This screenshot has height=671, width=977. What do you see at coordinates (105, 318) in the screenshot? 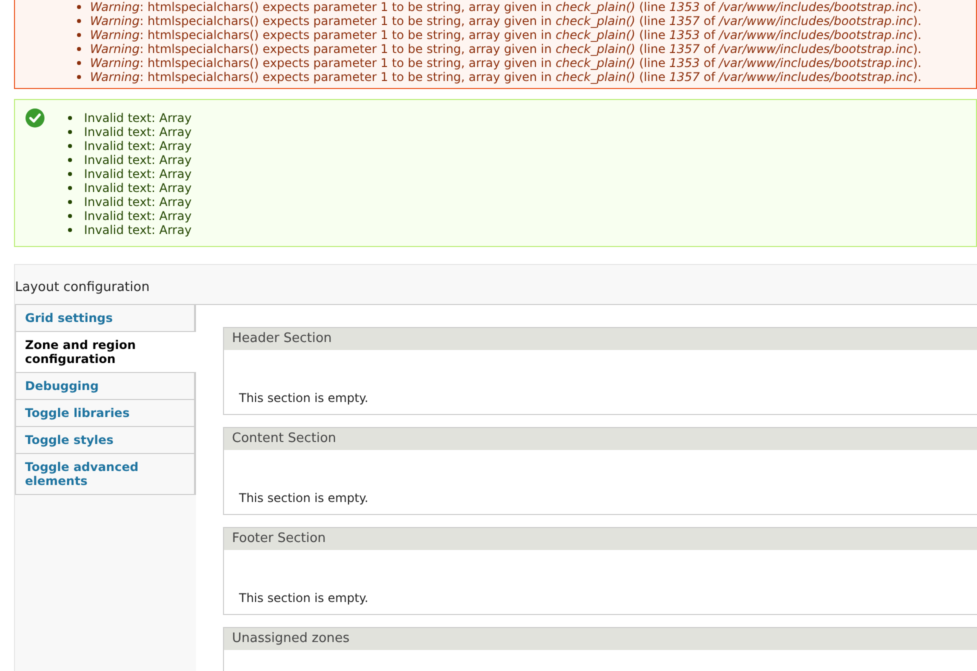
I see `vertical-tab: Grid settings` at bounding box center [105, 318].